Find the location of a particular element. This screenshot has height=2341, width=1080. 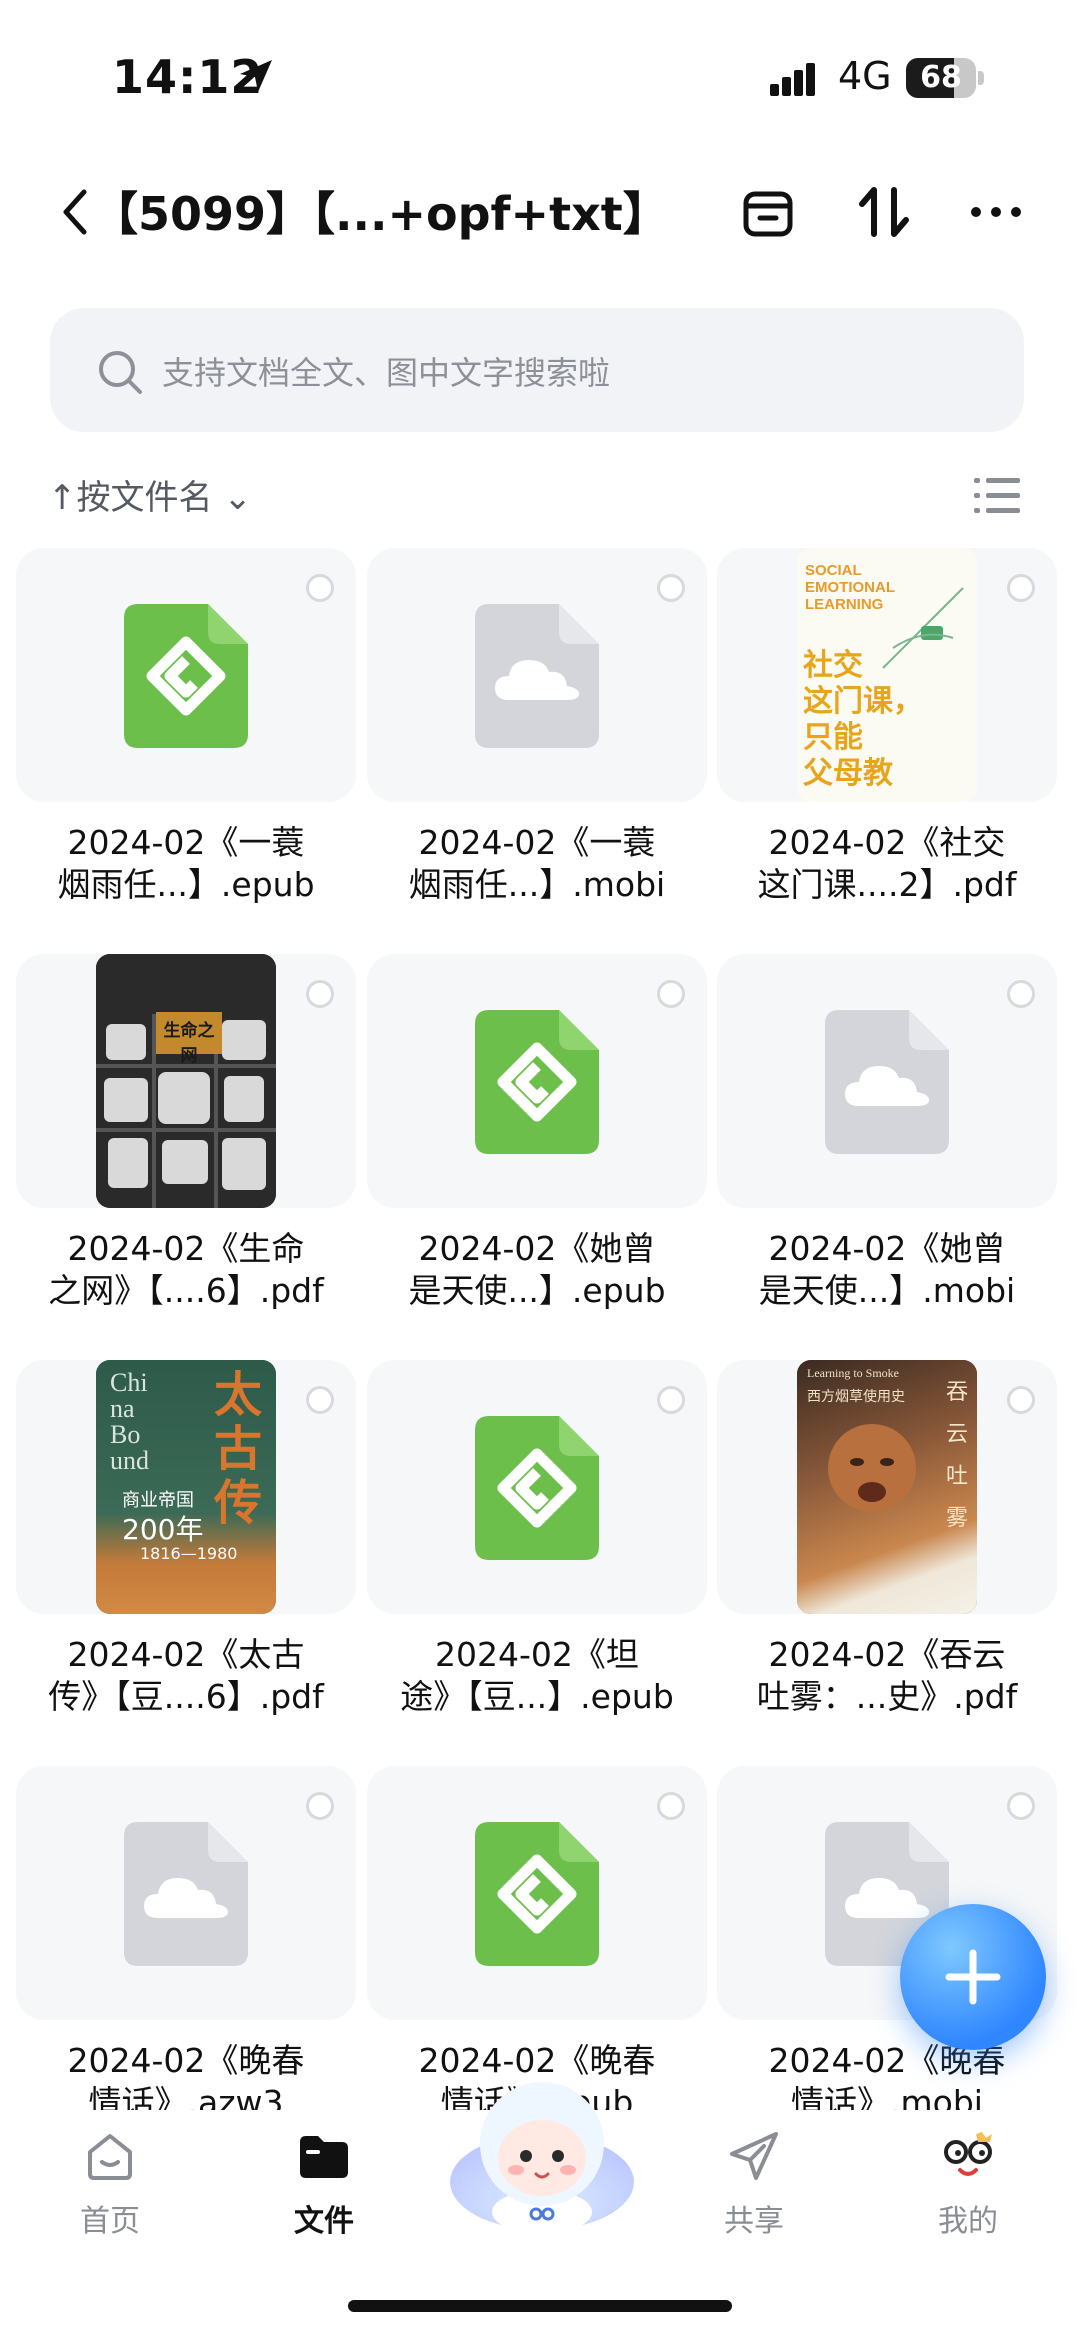

file-name: 2024-02《吞云 吐雾：...史》.pdf is located at coordinates (887, 1675).